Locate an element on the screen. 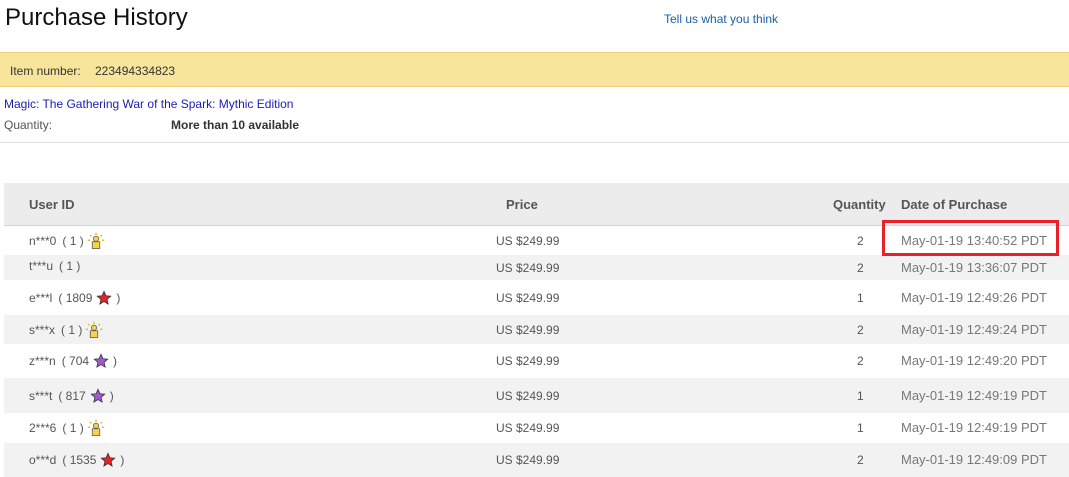 This screenshot has width=1069, height=477. quantity-value: More than 10 available is located at coordinates (235, 125).